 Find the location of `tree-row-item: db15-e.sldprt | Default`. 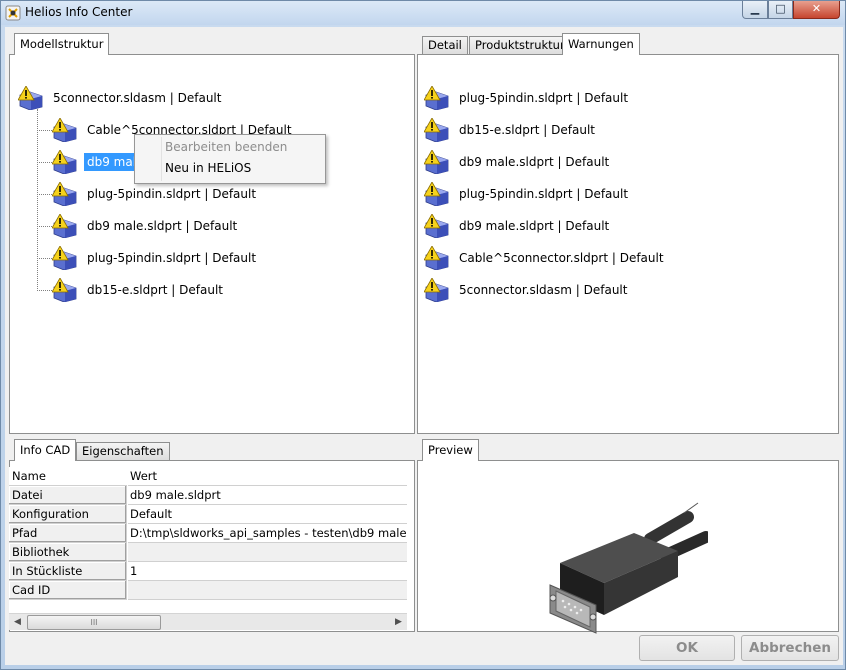

tree-row-item: db15-e.sldprt | Default is located at coordinates (138, 290).